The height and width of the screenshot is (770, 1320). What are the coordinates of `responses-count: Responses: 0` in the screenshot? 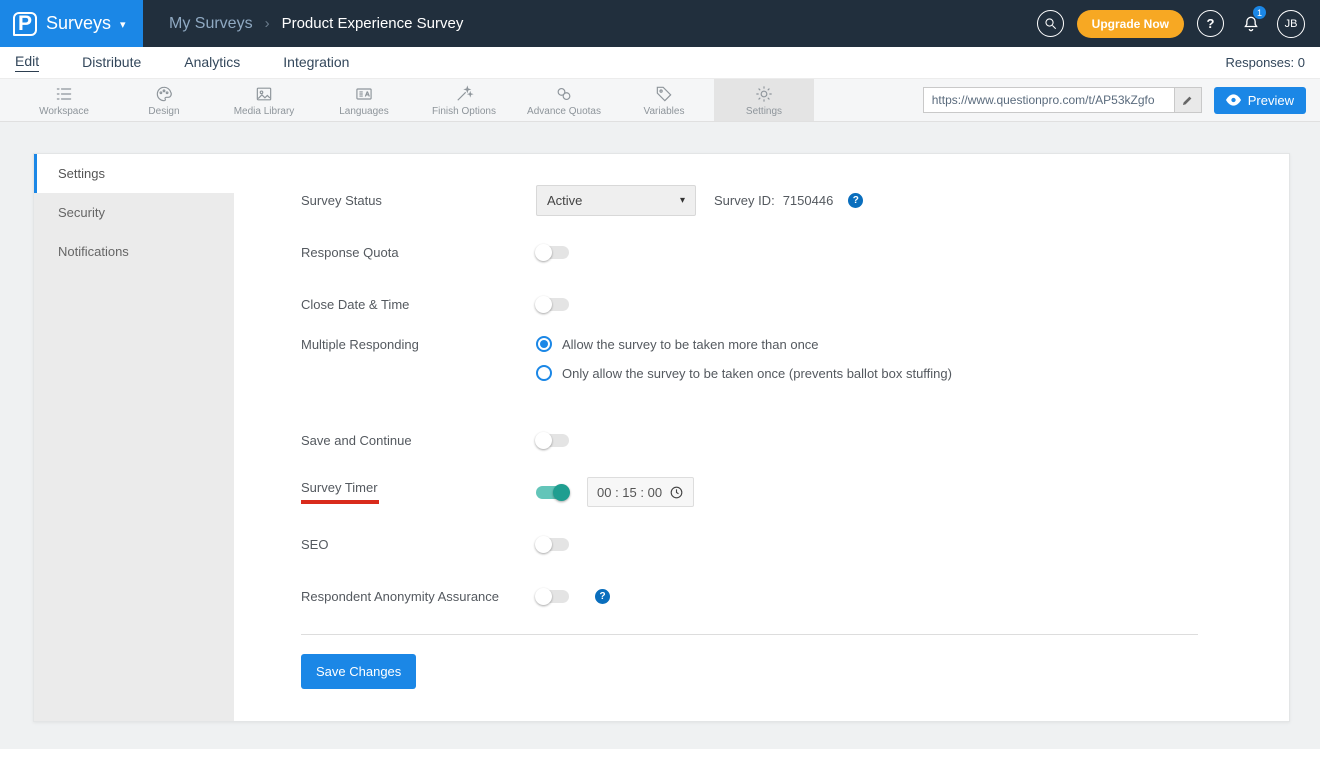 It's located at (1265, 62).